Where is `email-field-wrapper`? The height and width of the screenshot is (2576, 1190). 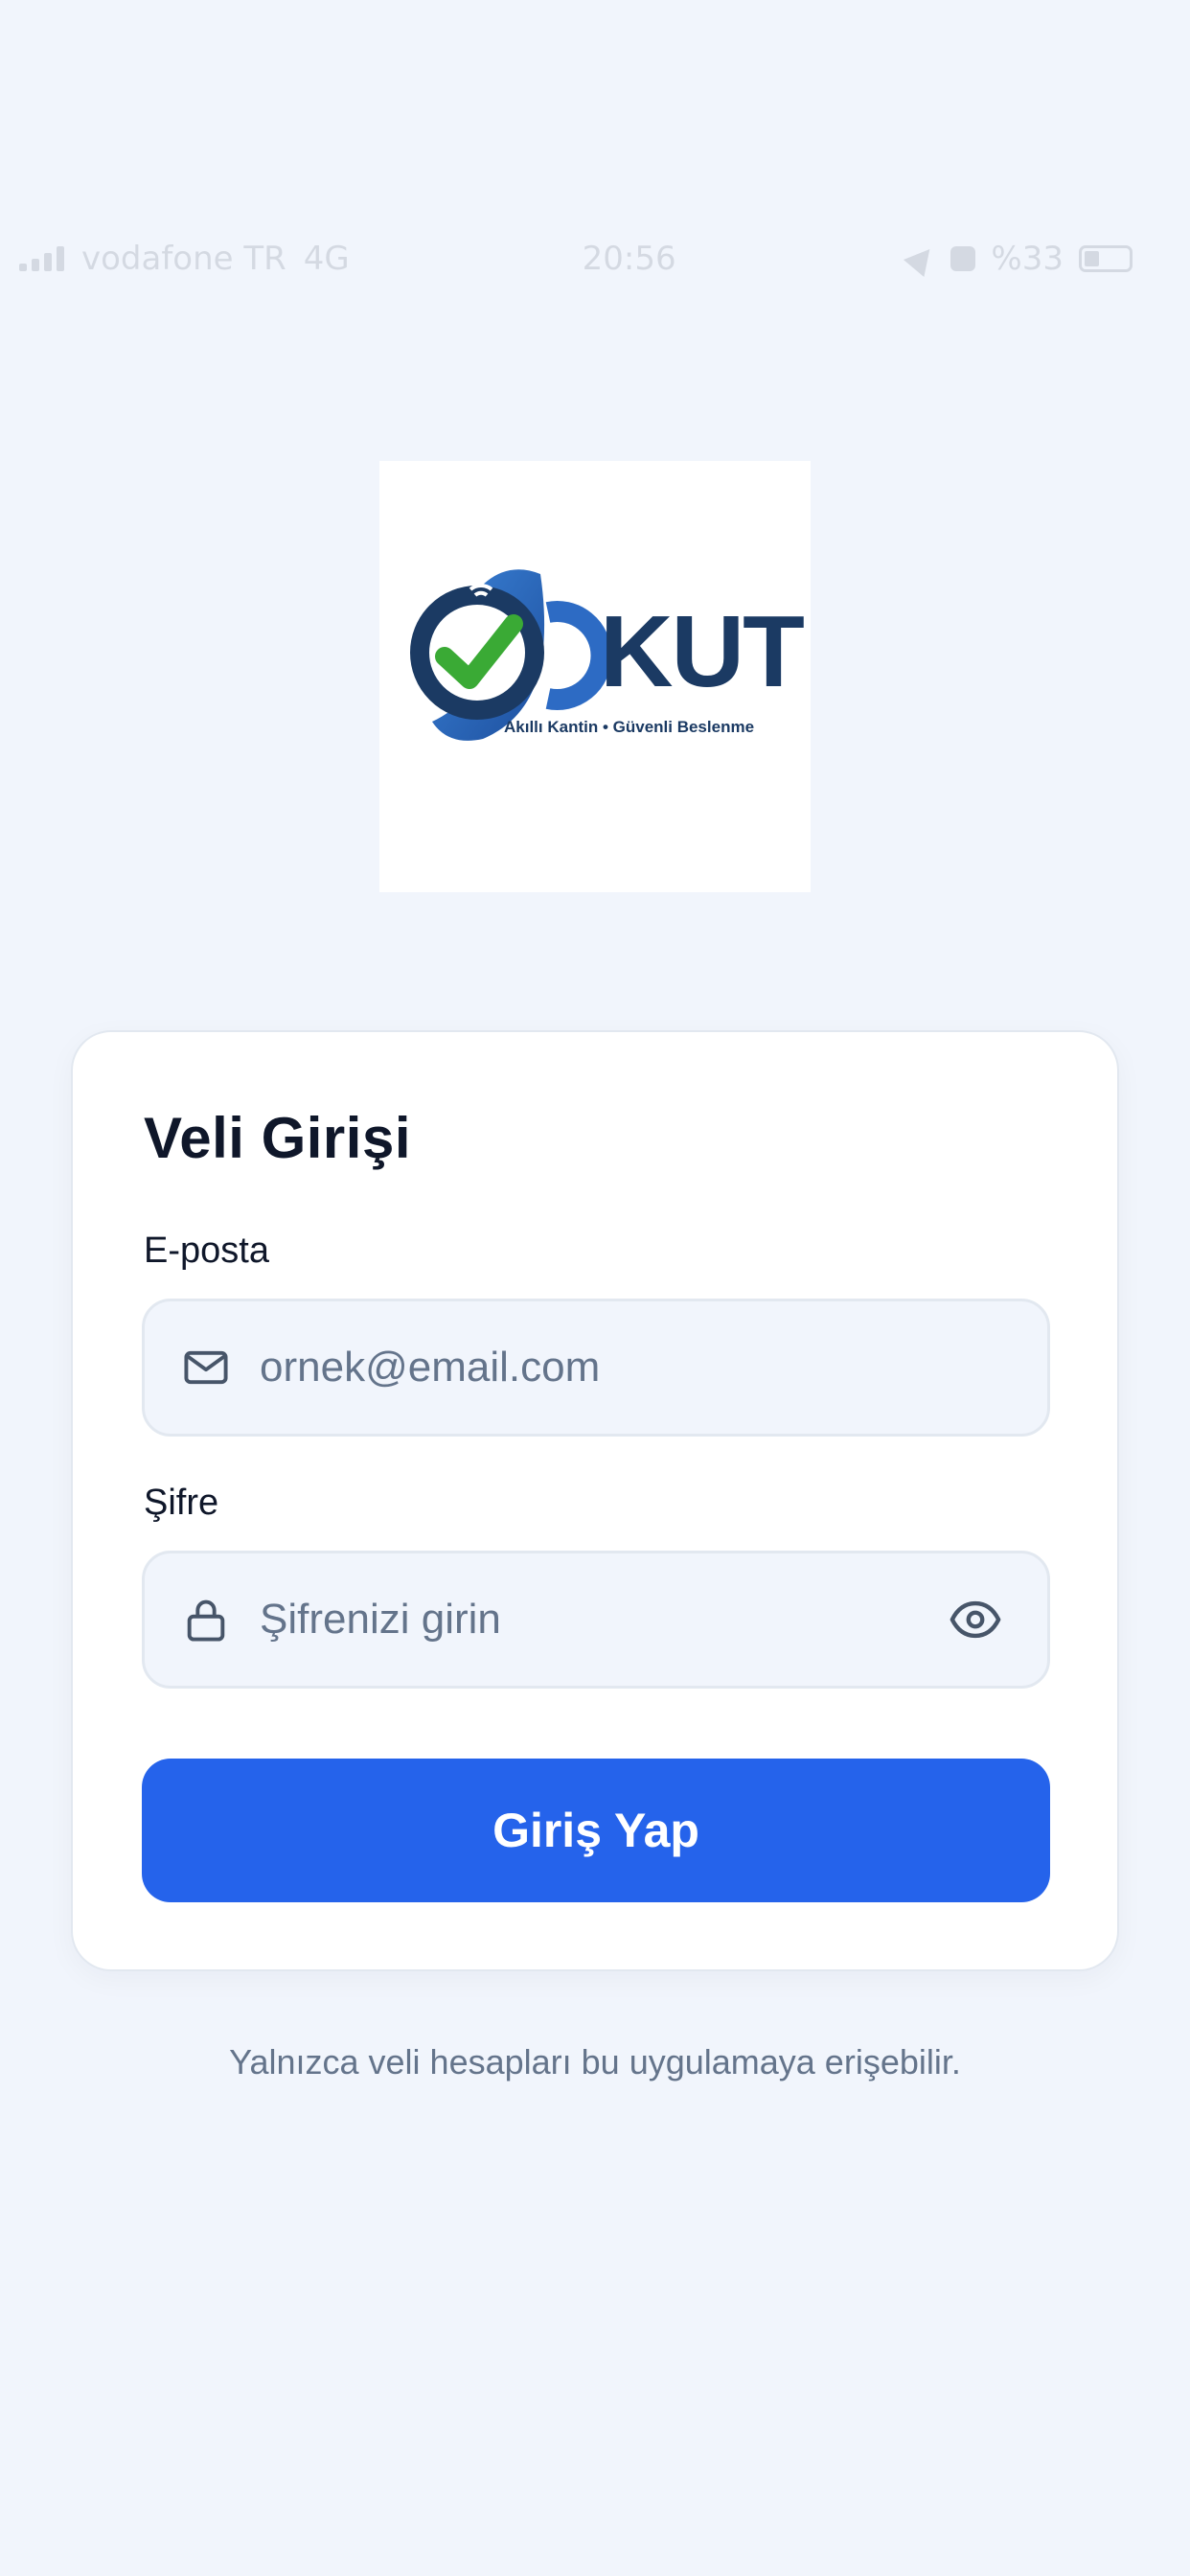 email-field-wrapper is located at coordinates (596, 1368).